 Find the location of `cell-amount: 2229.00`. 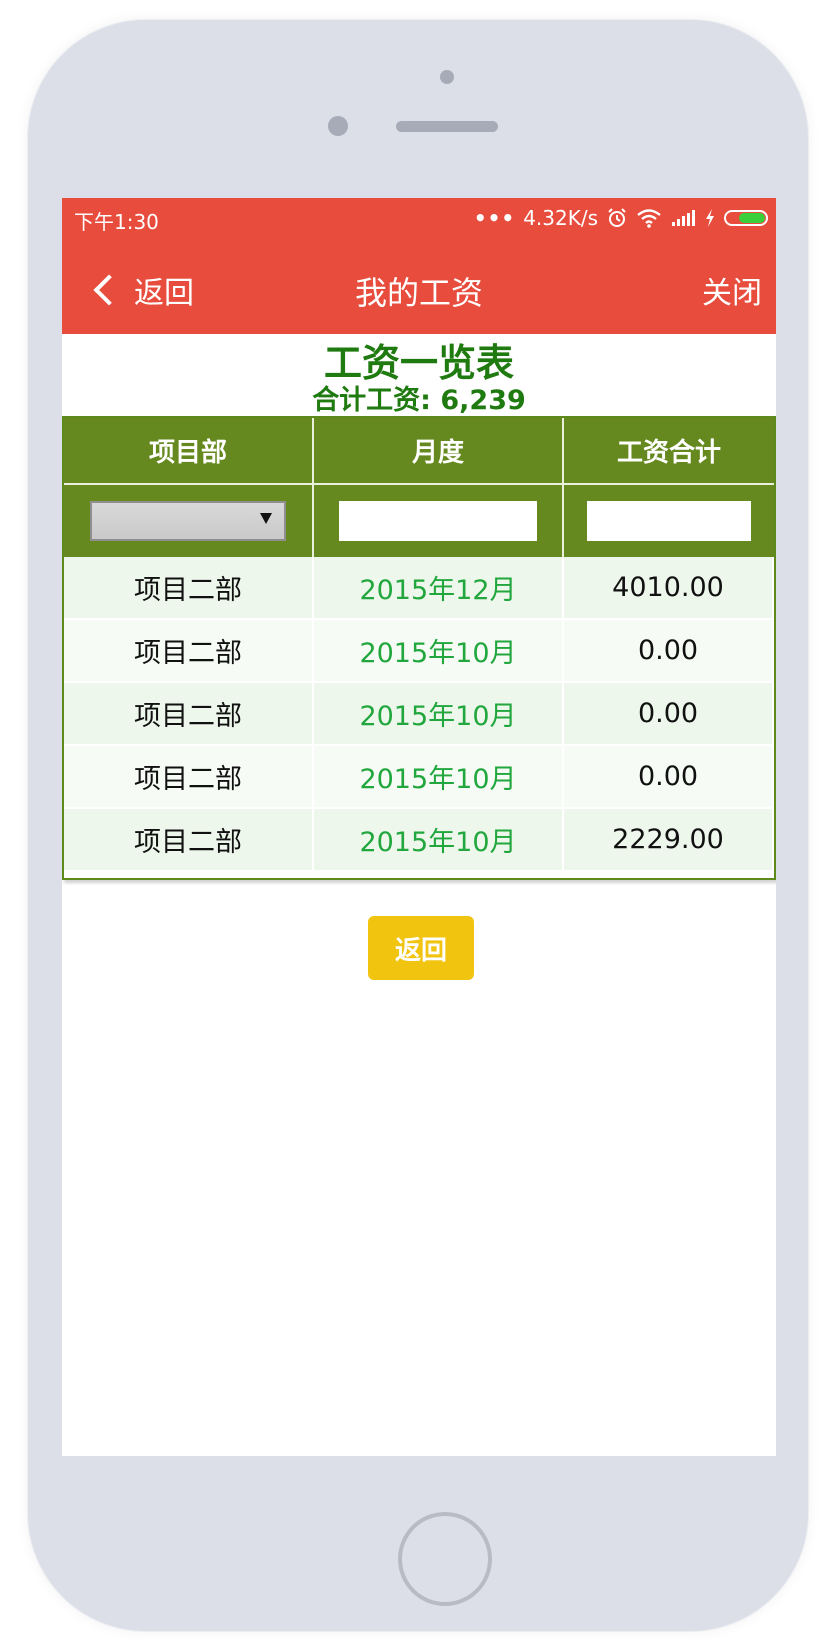

cell-amount: 2229.00 is located at coordinates (669, 840).